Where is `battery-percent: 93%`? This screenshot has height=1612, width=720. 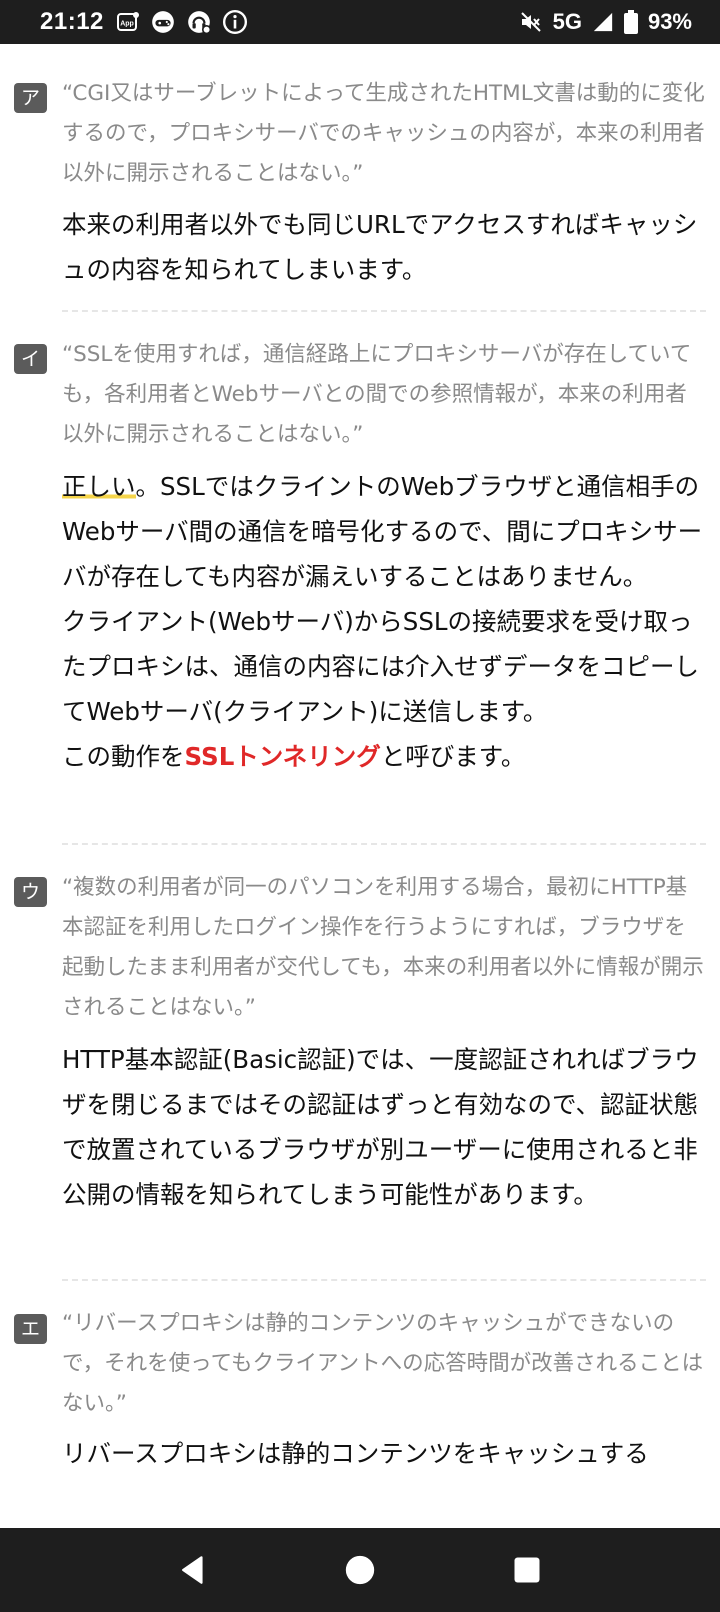
battery-percent: 93% is located at coordinates (669, 21).